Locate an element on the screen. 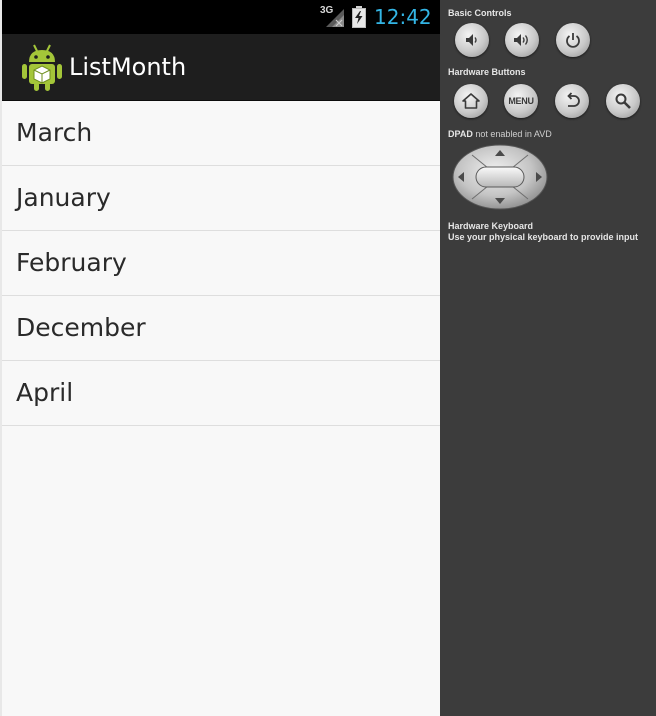 The height and width of the screenshot is (716, 656). list-item-month: March is located at coordinates (221, 133).